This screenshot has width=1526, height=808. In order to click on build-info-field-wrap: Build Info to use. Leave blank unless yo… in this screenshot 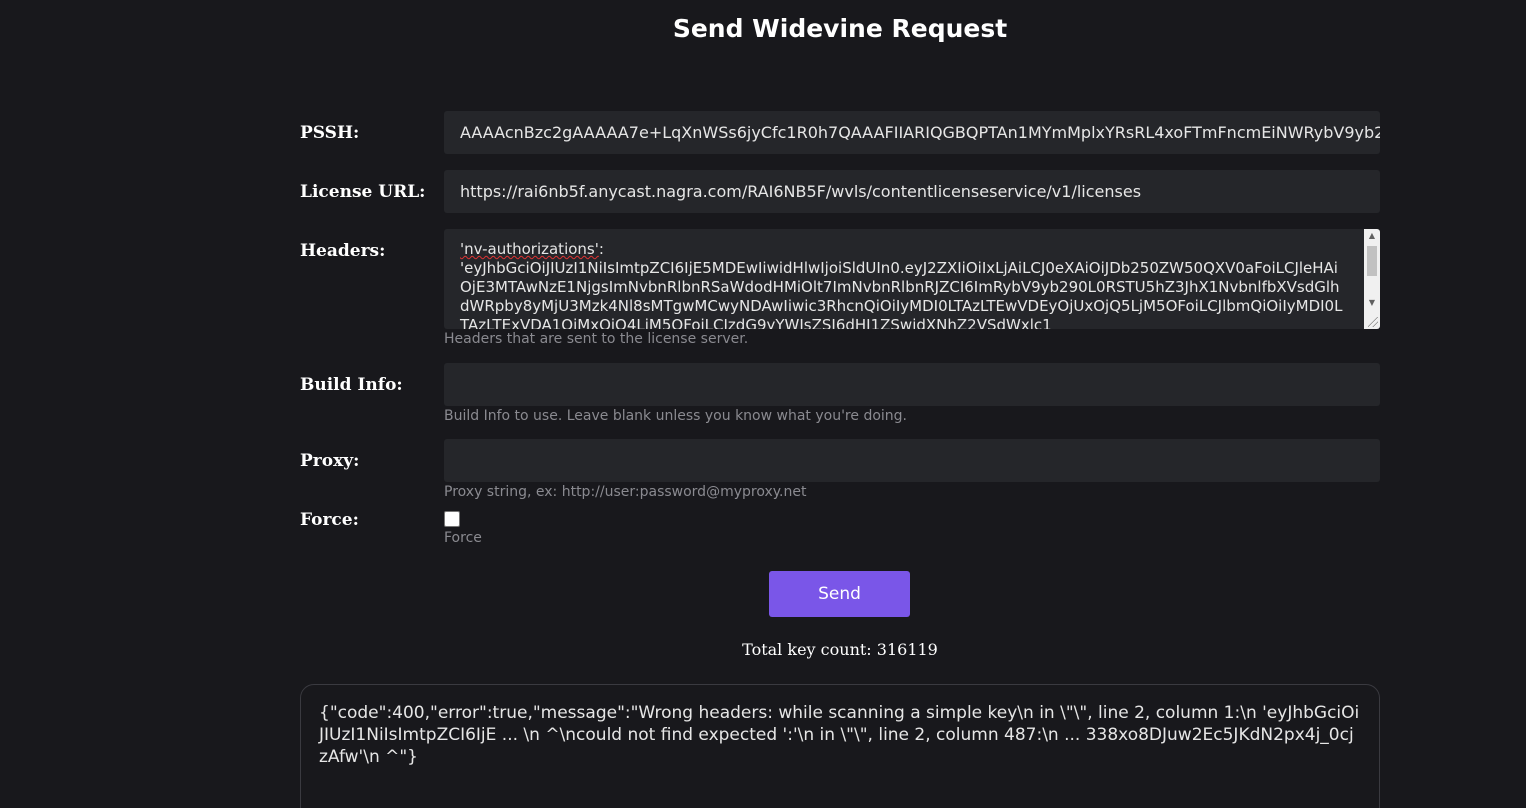, I will do `click(912, 394)`.